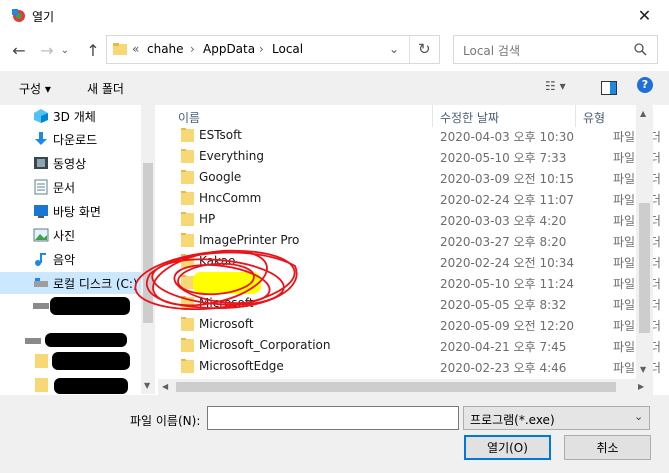  I want to click on sidebar-item-videos: 동영상, so click(70, 163).